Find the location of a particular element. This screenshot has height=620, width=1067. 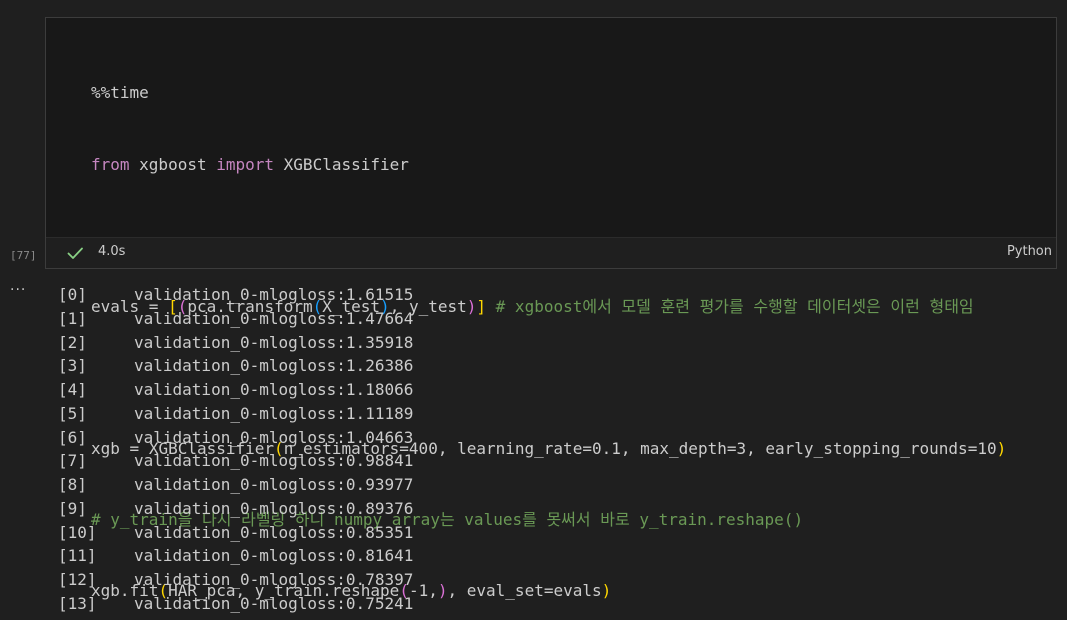

output-iteration-index: [5] is located at coordinates (72, 413).